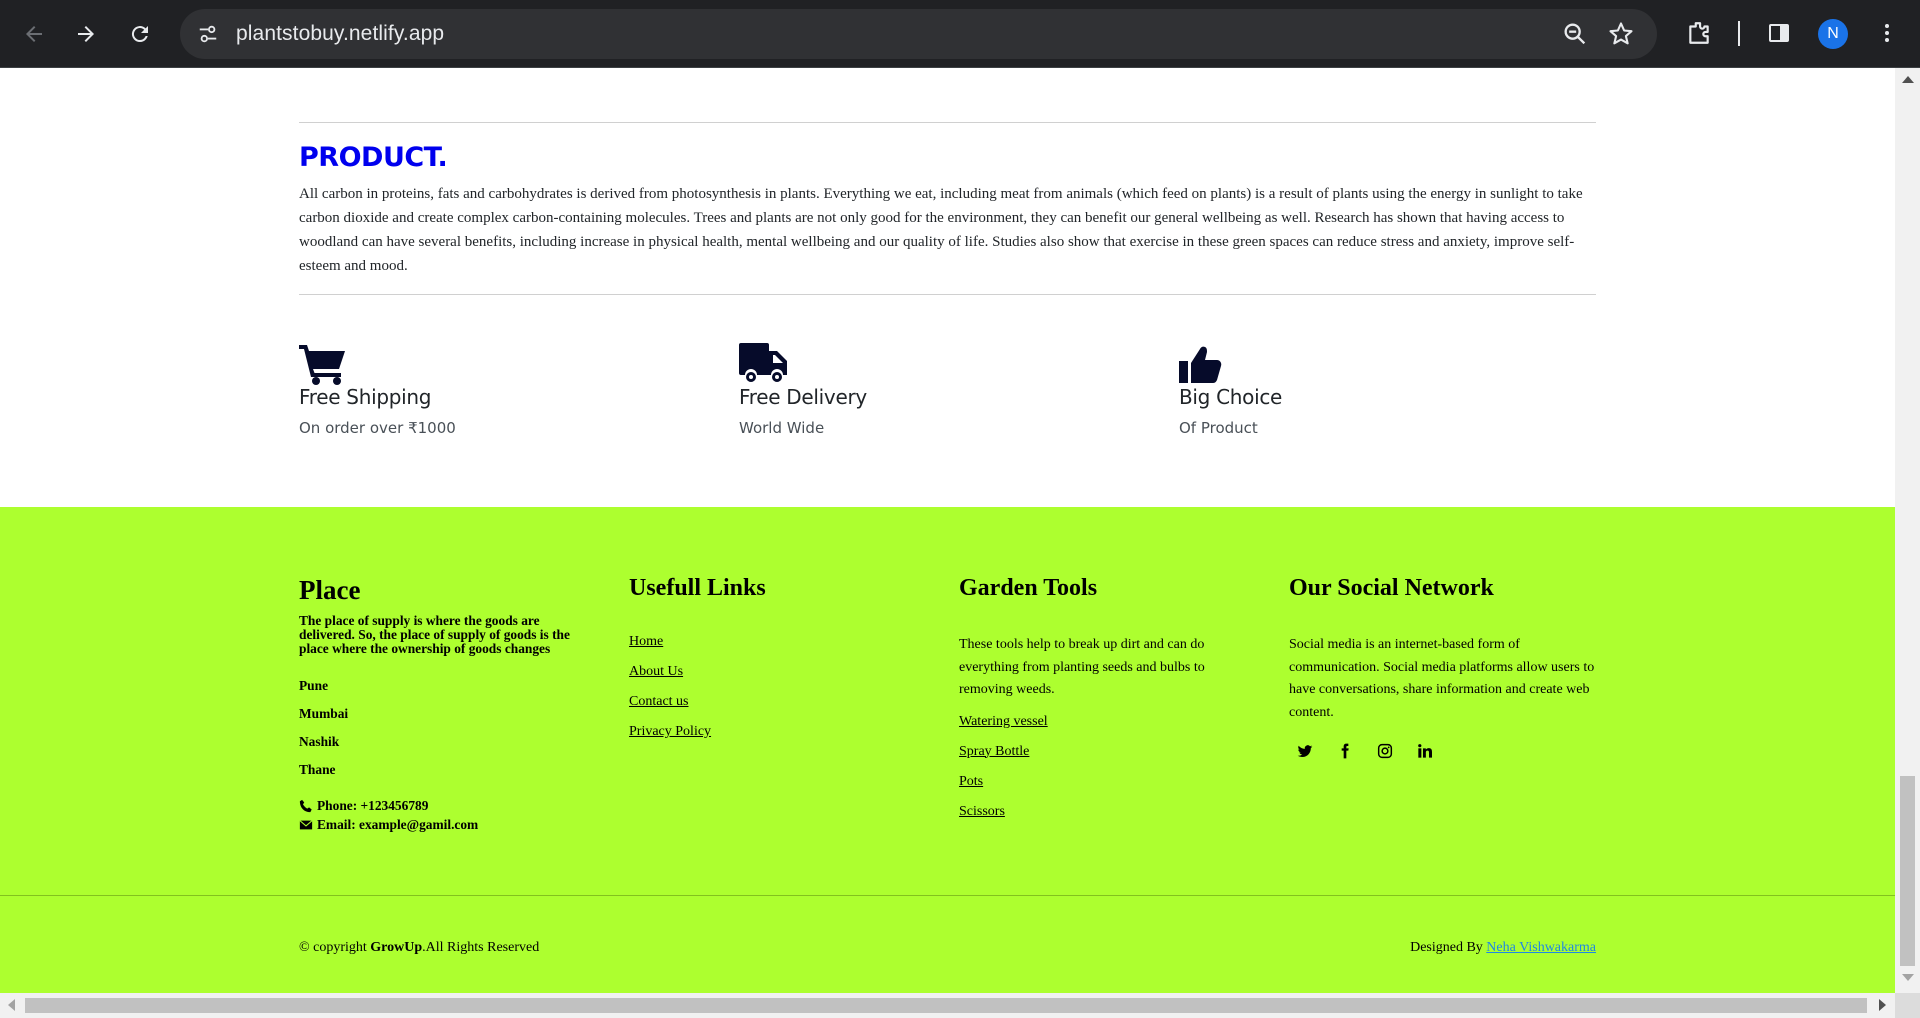  I want to click on designer-link: Neha Vishwakarma, so click(1541, 947).